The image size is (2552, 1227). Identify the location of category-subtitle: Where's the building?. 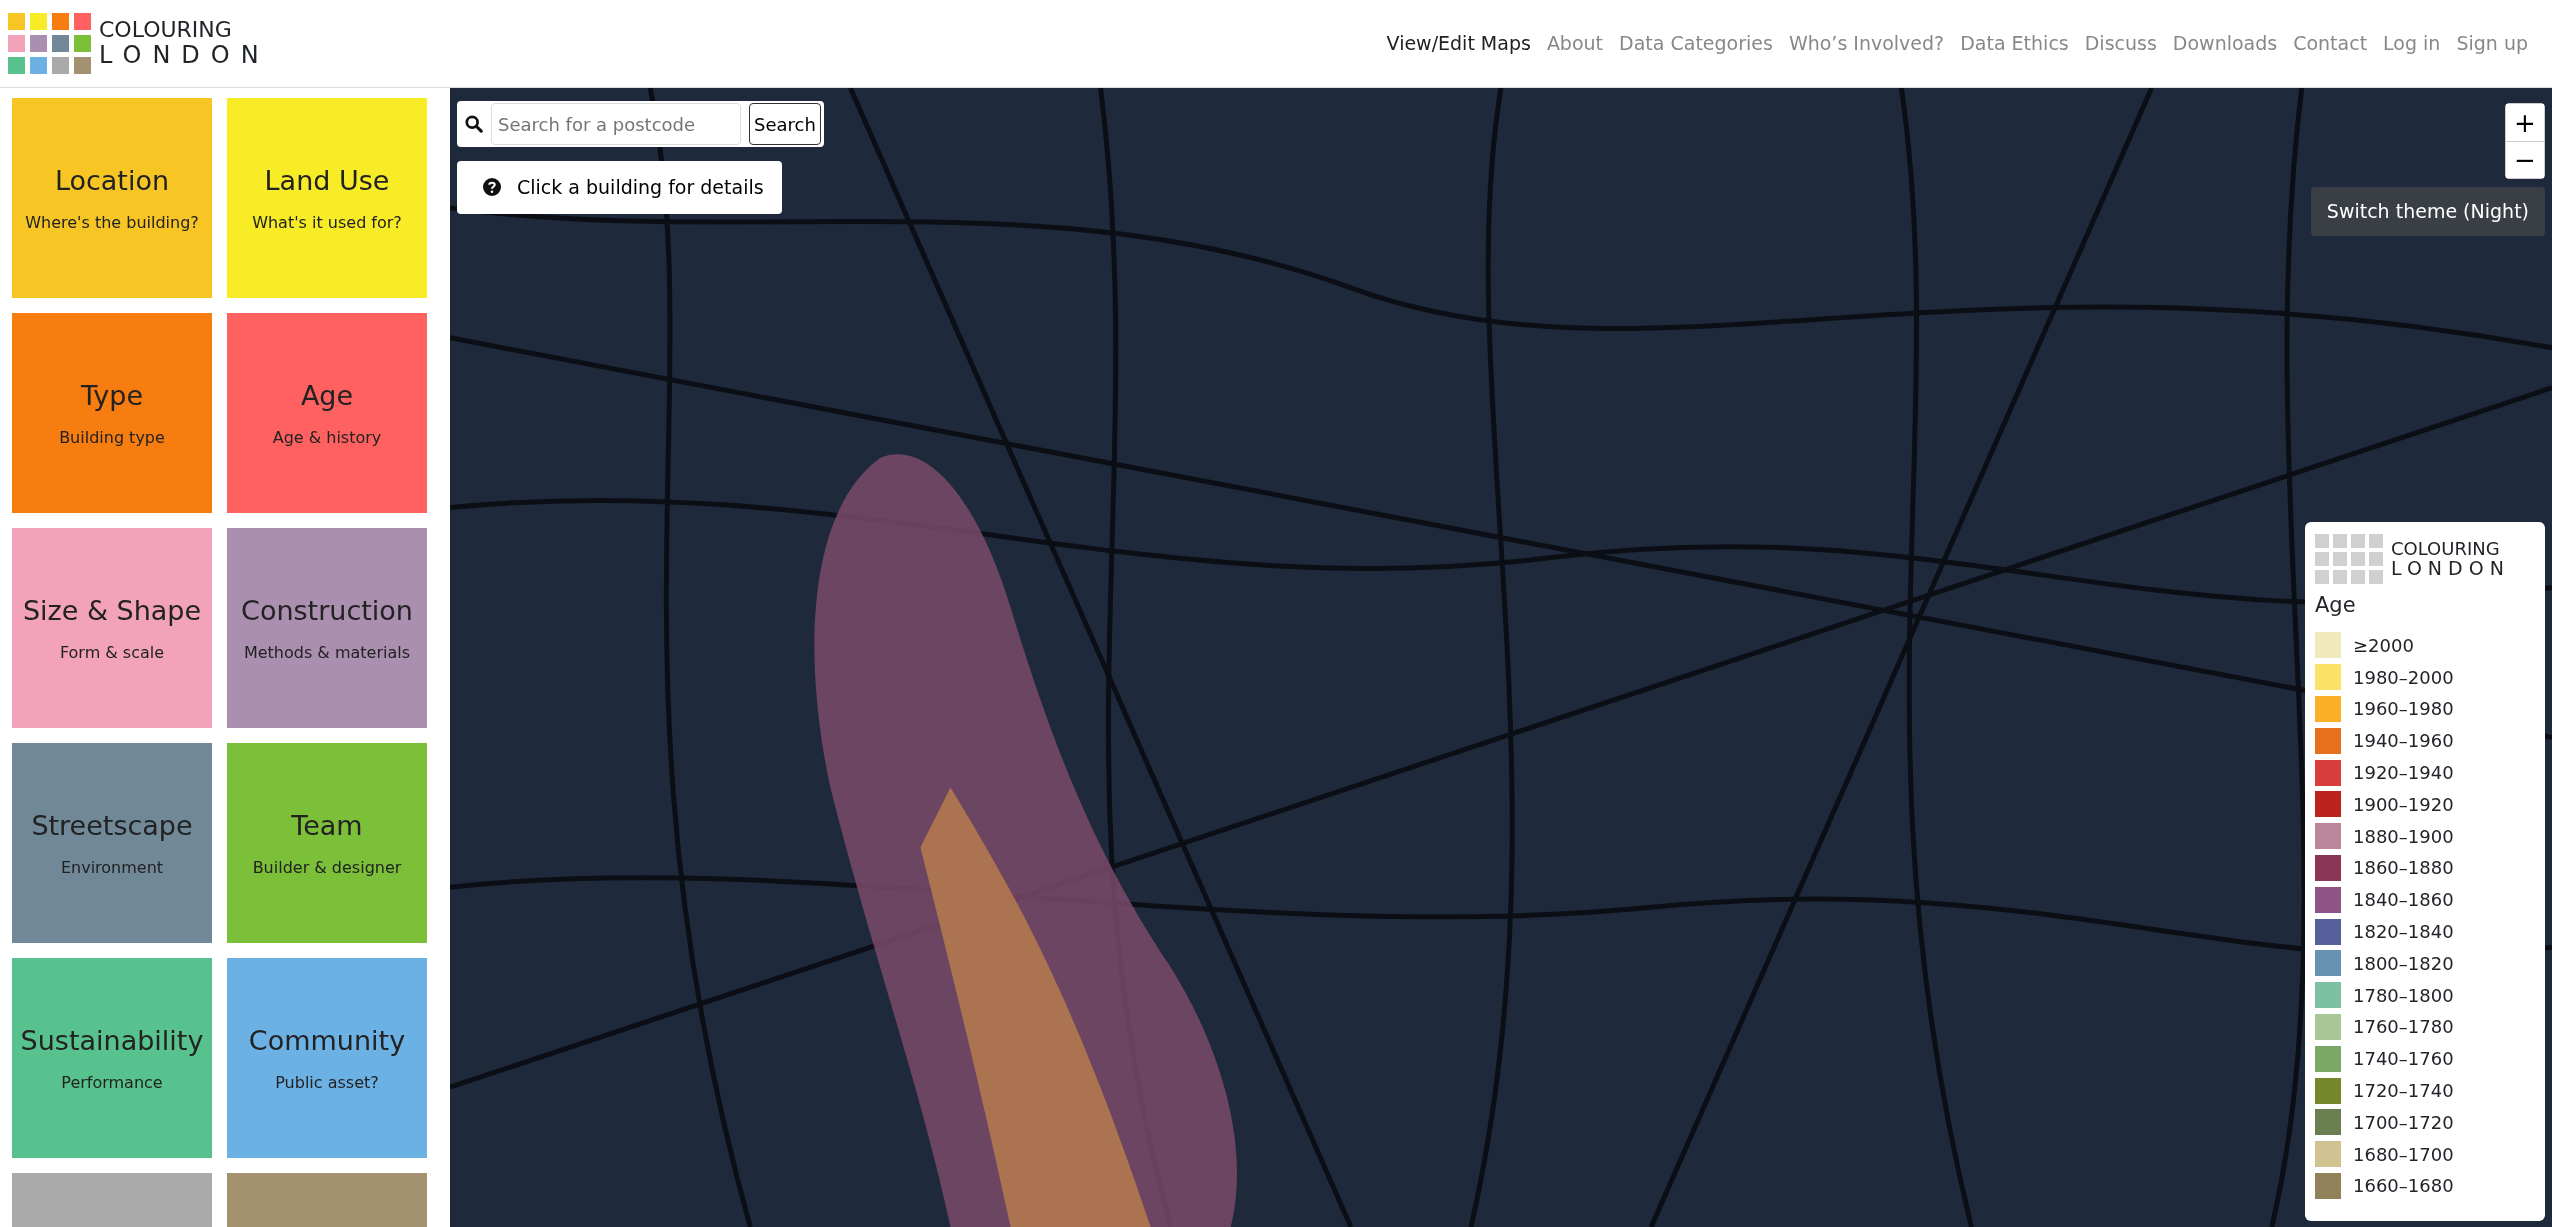
(112, 223).